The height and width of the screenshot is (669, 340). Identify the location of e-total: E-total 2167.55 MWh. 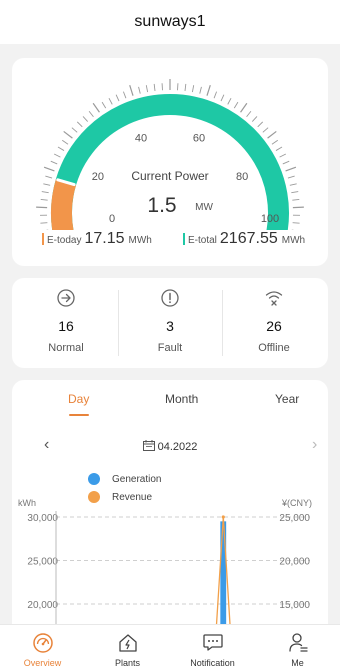
(244, 239).